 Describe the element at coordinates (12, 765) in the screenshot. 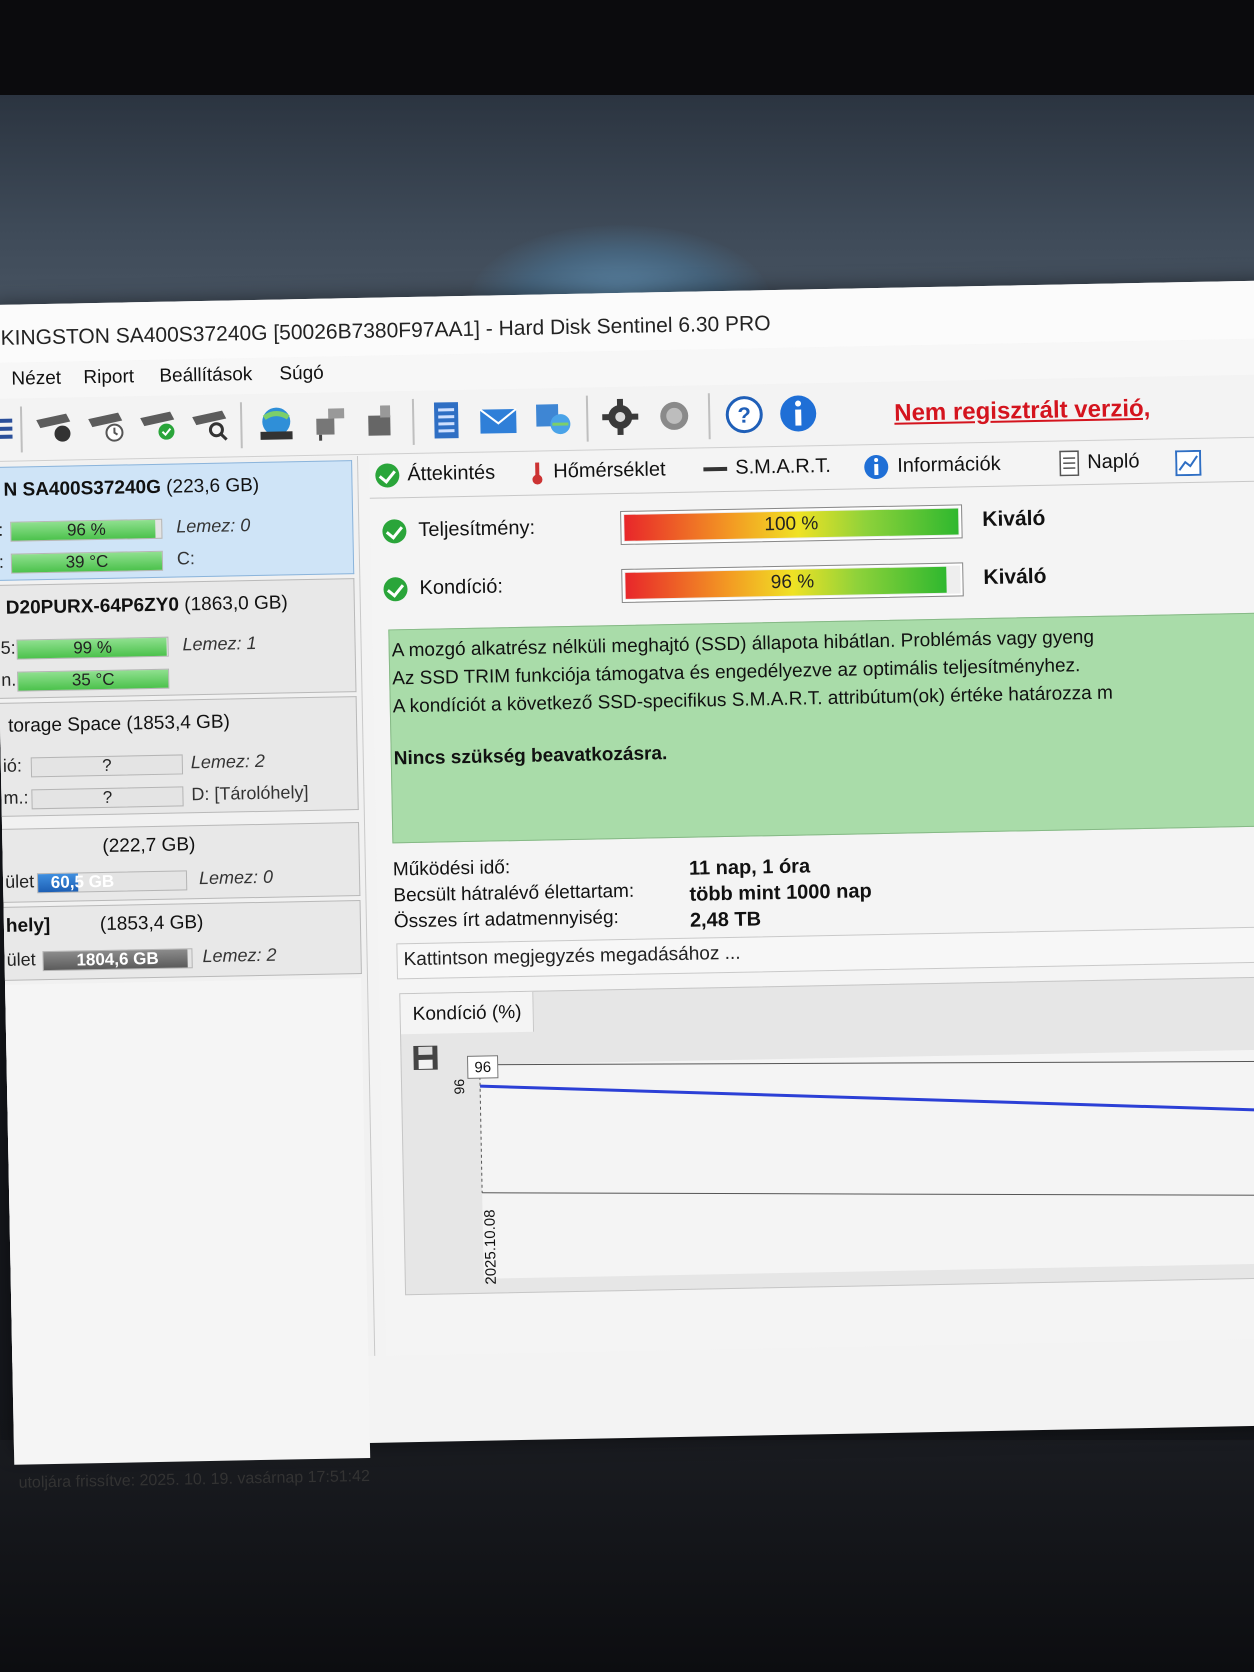

I see `health-label: ió:` at that location.